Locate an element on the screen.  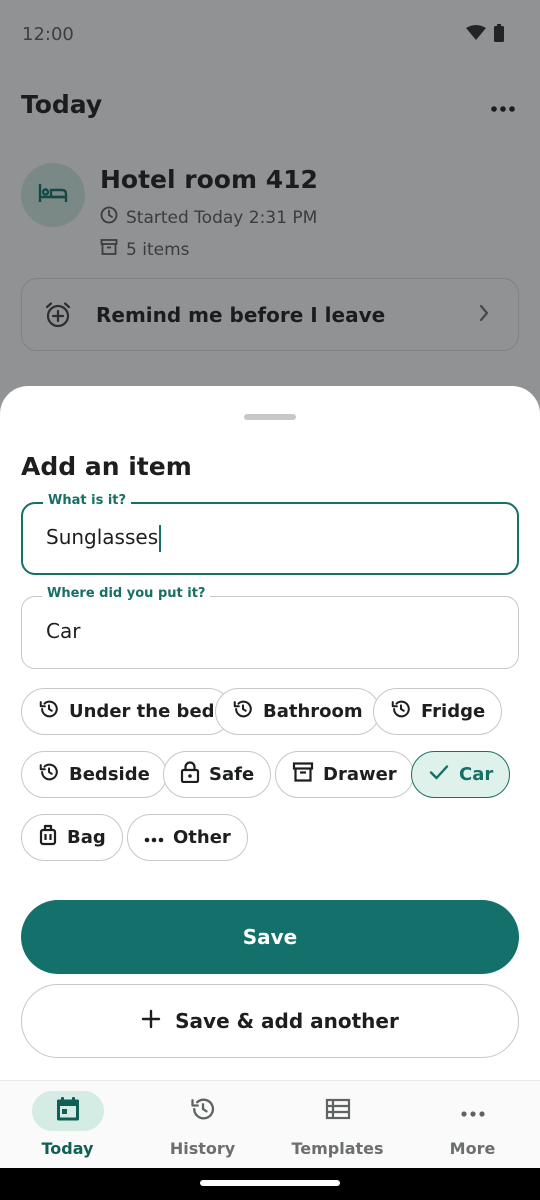
chip-safe: Safe is located at coordinates (217, 774).